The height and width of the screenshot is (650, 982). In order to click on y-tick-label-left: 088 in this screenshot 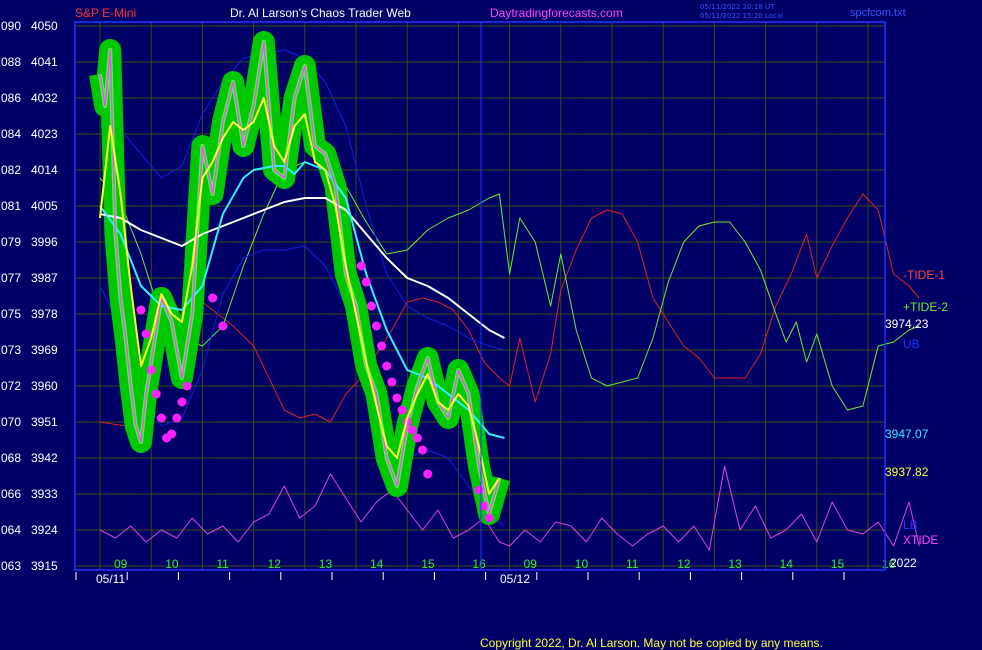, I will do `click(11, 62)`.